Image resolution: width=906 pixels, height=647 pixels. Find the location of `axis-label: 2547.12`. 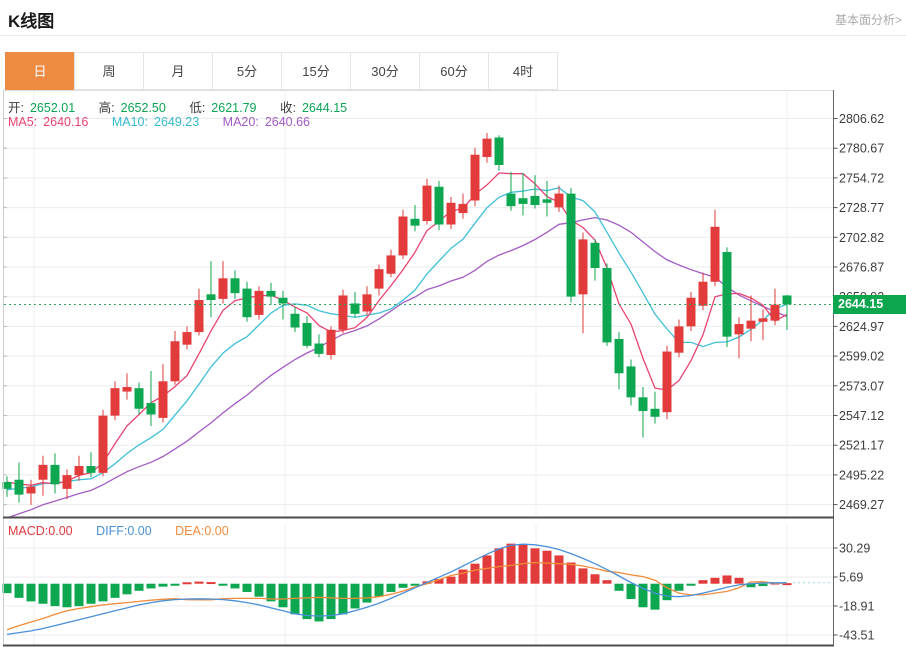

axis-label: 2547.12 is located at coordinates (861, 416).